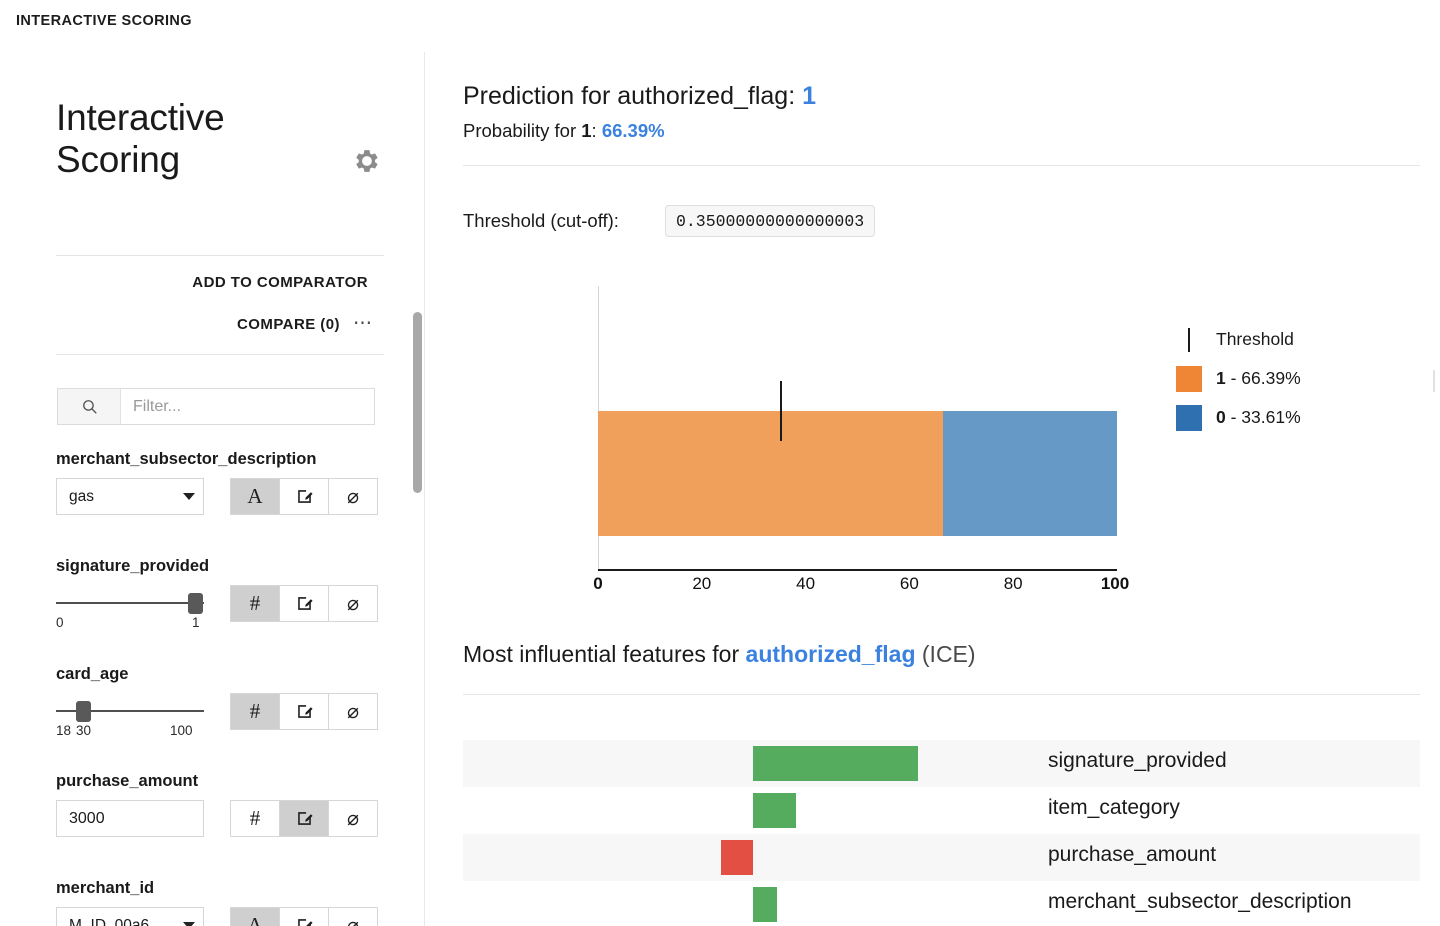 This screenshot has height=926, width=1440. Describe the element at coordinates (367, 161) in the screenshot. I see `gear-icon` at that location.